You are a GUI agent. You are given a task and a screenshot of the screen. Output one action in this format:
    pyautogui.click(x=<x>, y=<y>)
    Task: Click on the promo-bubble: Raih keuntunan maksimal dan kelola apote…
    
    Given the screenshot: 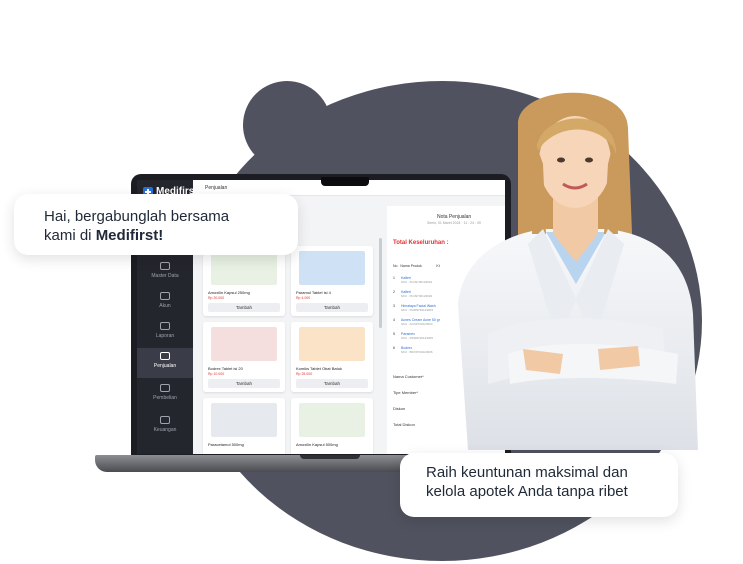 What is the action you would take?
    pyautogui.click(x=539, y=485)
    